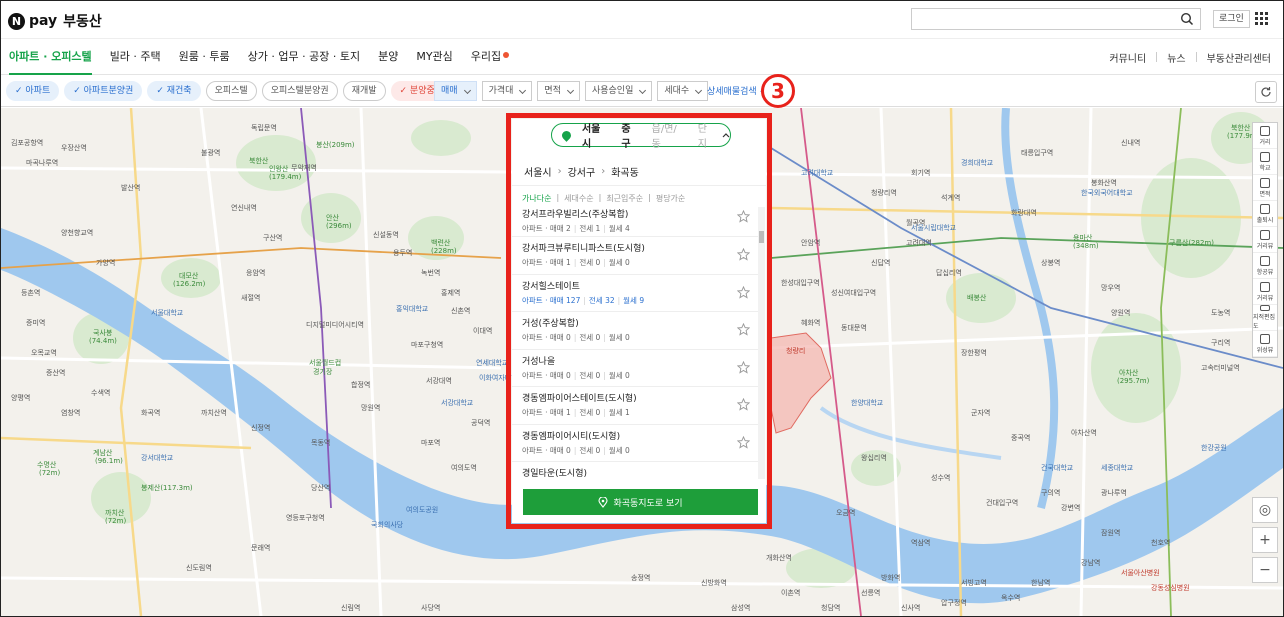 The image size is (1284, 617). What do you see at coordinates (1265, 188) in the screenshot?
I see `tool-area: 면적` at bounding box center [1265, 188].